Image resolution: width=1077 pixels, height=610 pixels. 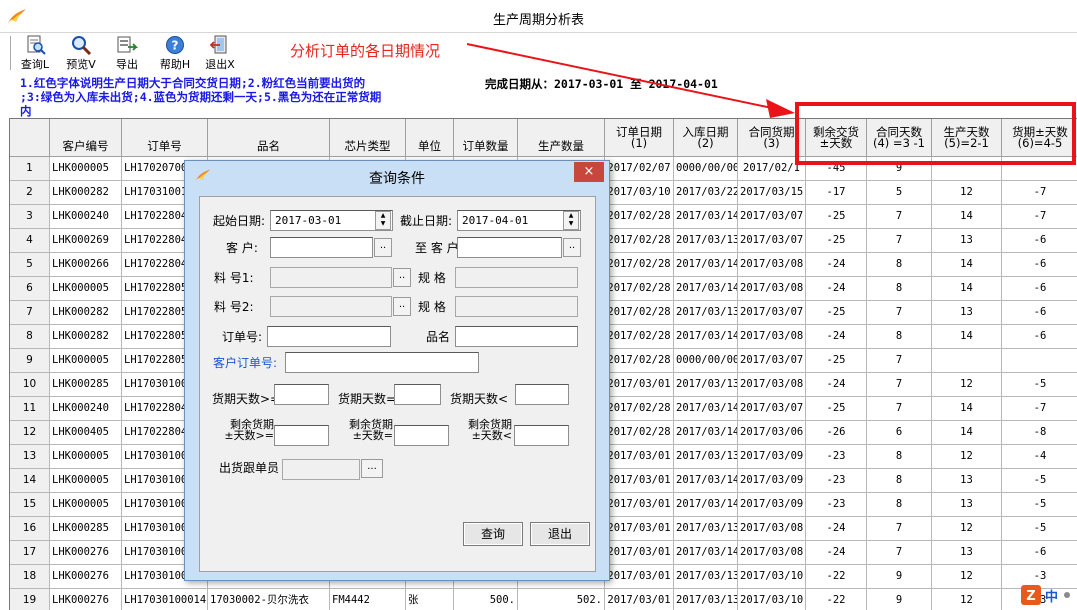 I want to click on toolbar-query-button: 查询L, so click(x=35, y=53).